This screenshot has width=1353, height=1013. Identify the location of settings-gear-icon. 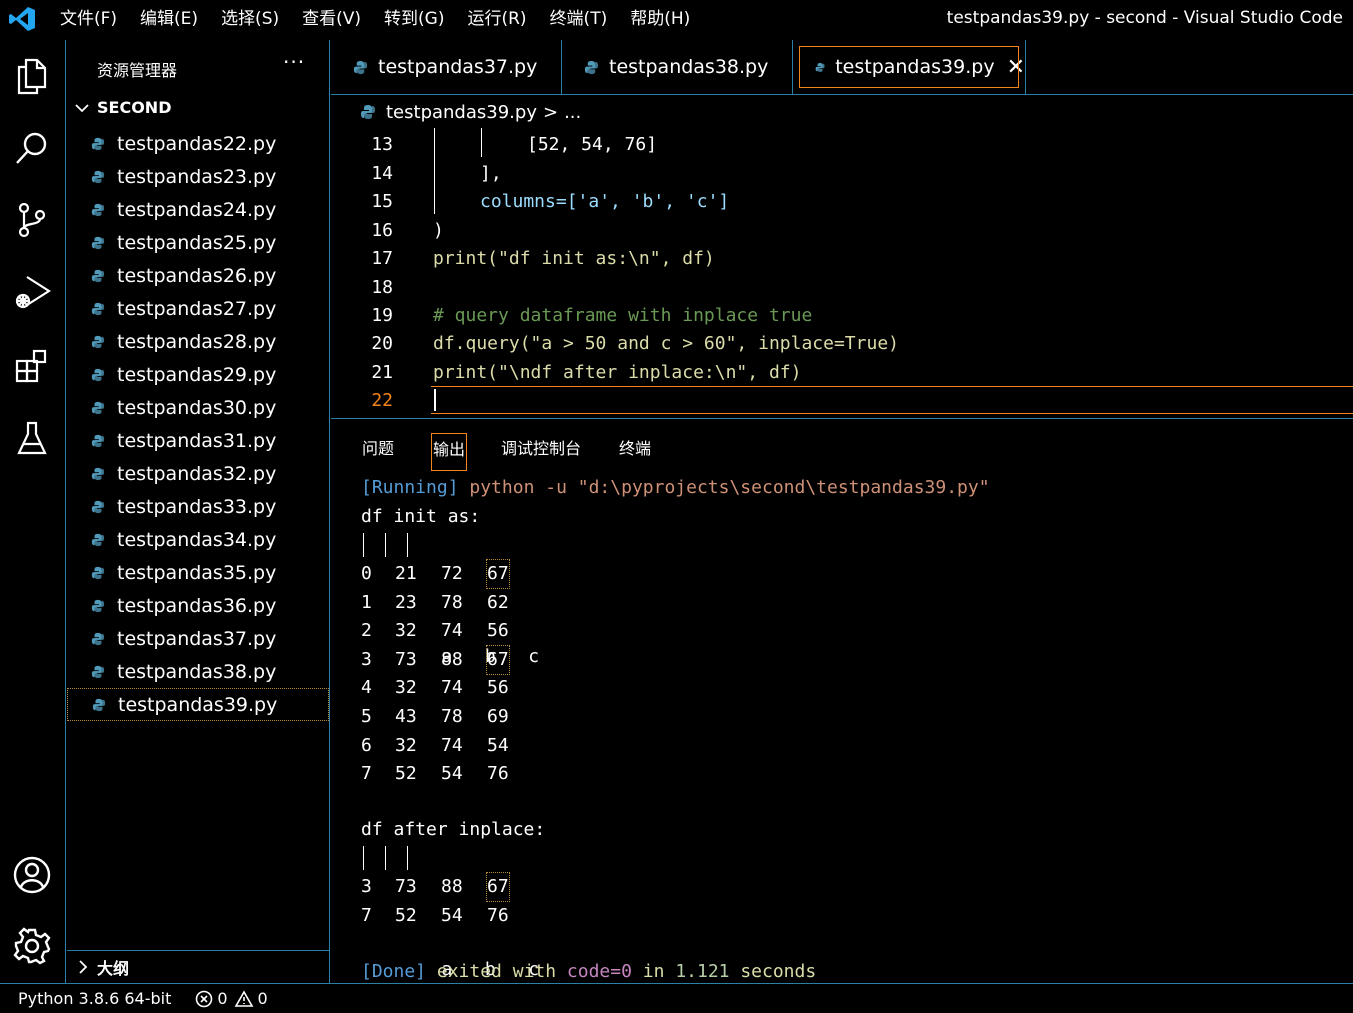
(32, 946).